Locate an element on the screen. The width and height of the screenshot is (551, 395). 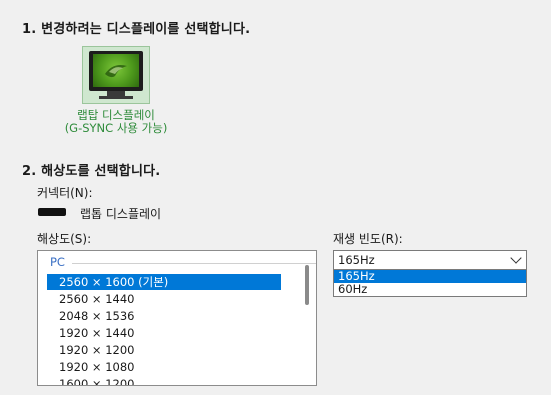
chevron-down-icon is located at coordinates (516, 258).